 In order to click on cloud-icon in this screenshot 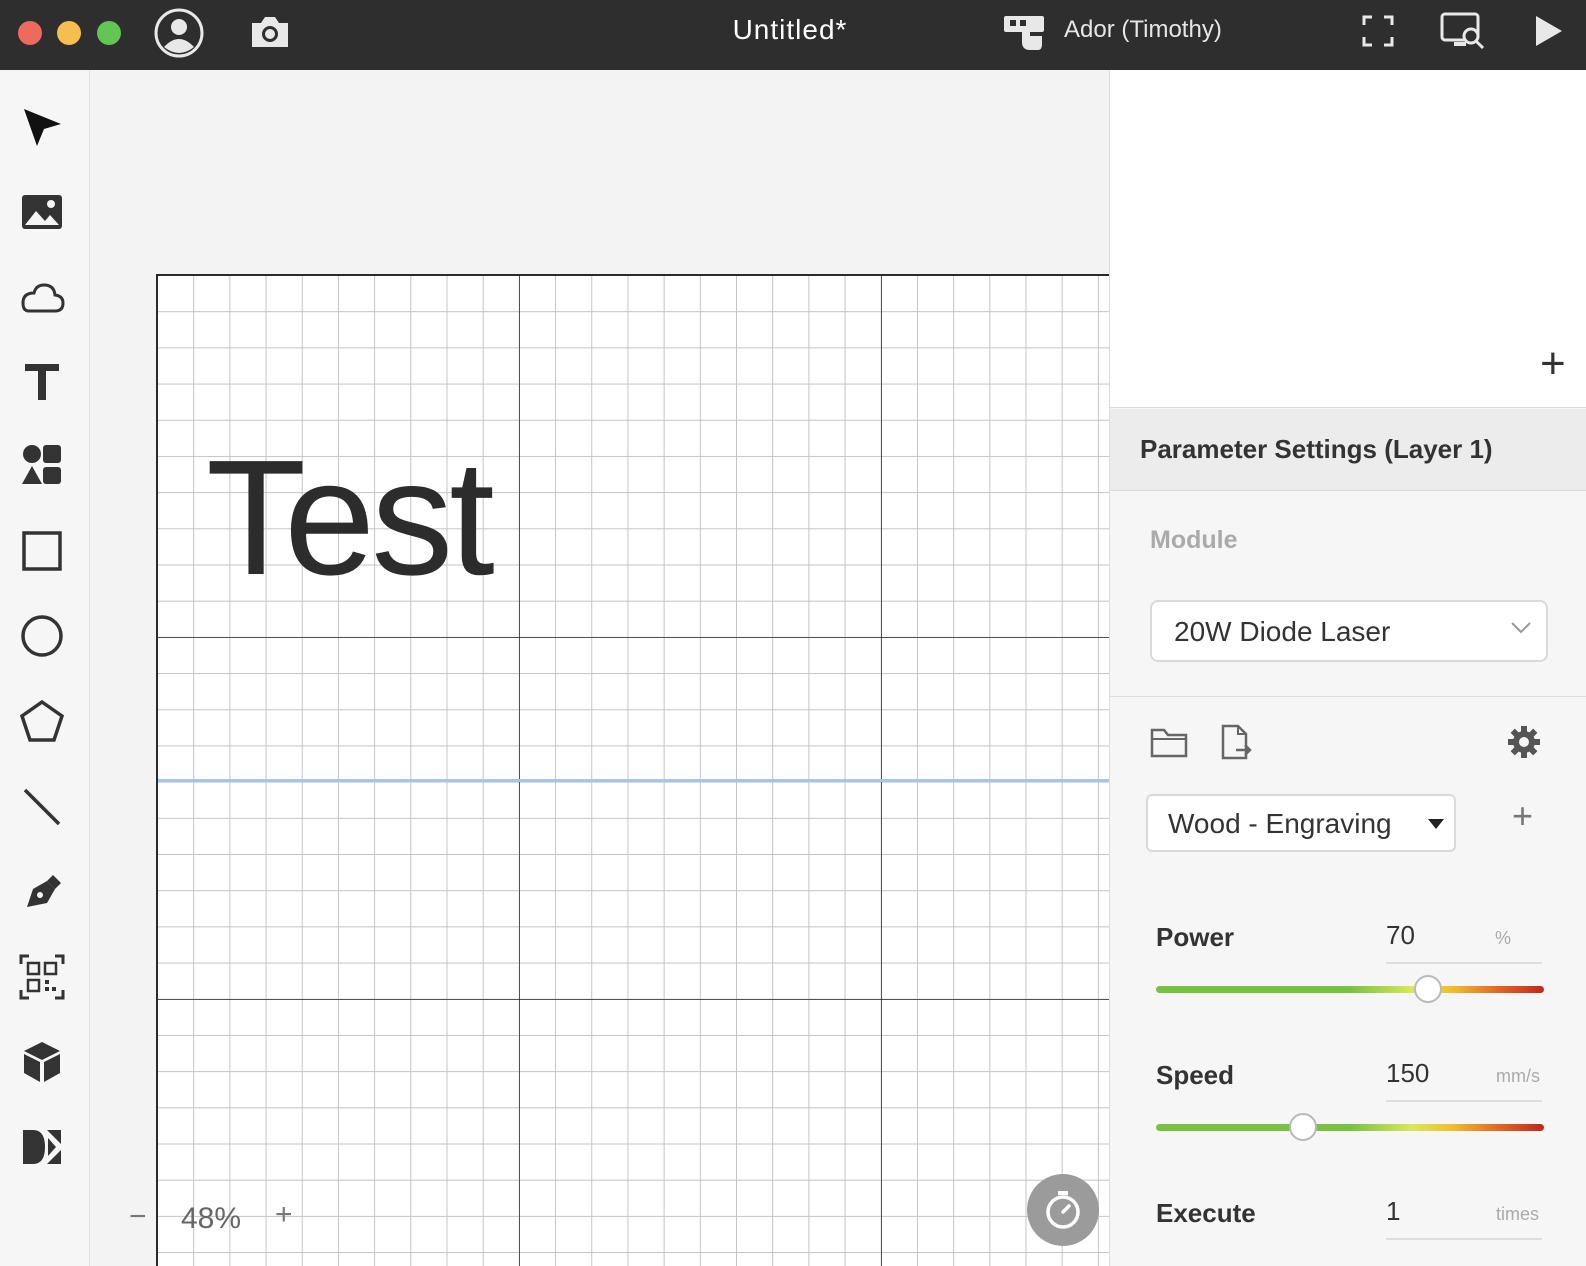, I will do `click(43, 298)`.